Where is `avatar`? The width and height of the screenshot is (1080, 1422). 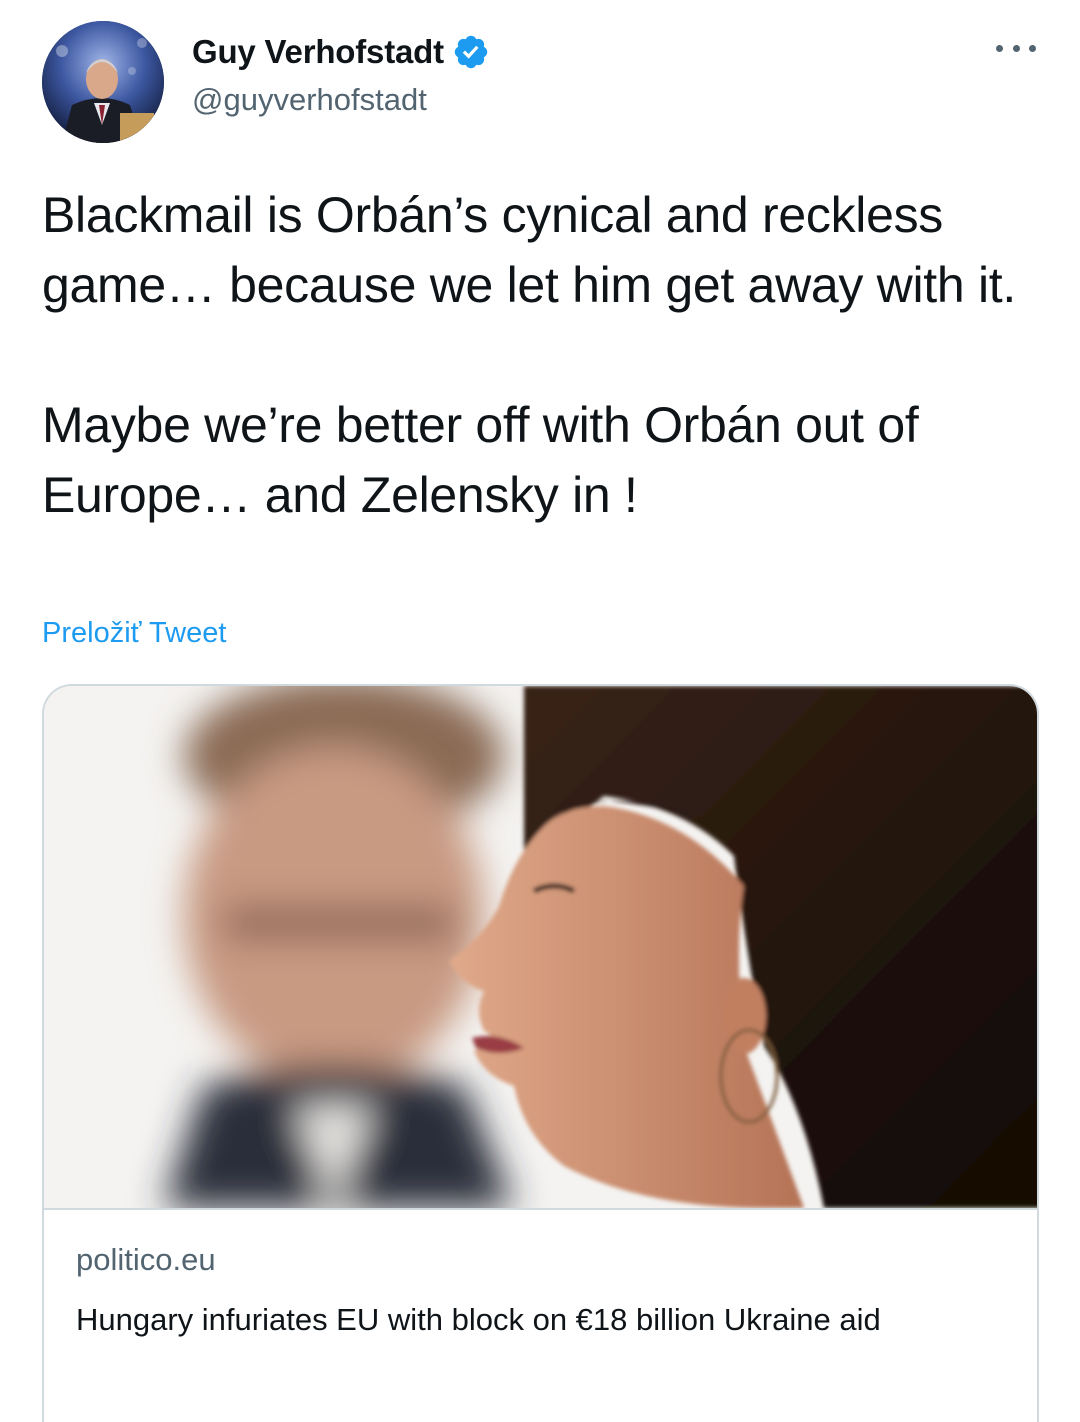
avatar is located at coordinates (103, 82).